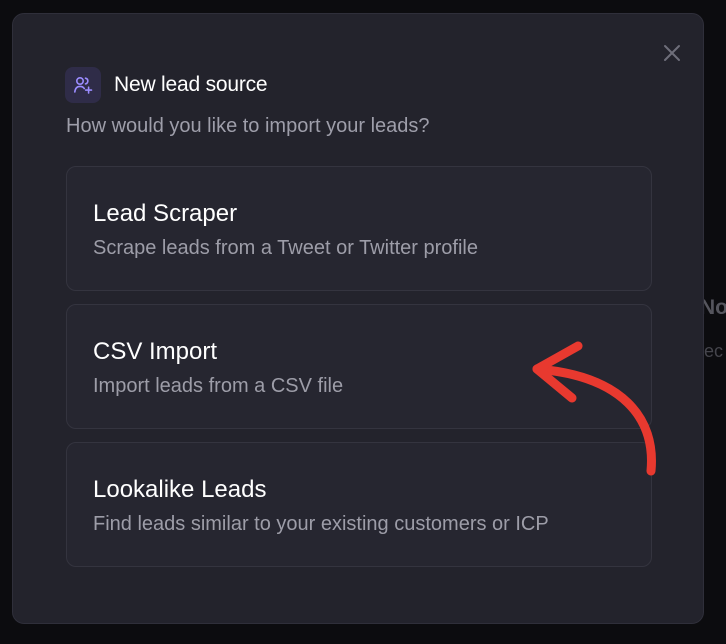 The width and height of the screenshot is (726, 644). Describe the element at coordinates (248, 126) in the screenshot. I see `dialog-subtitle: How would you like to import your leads?` at that location.